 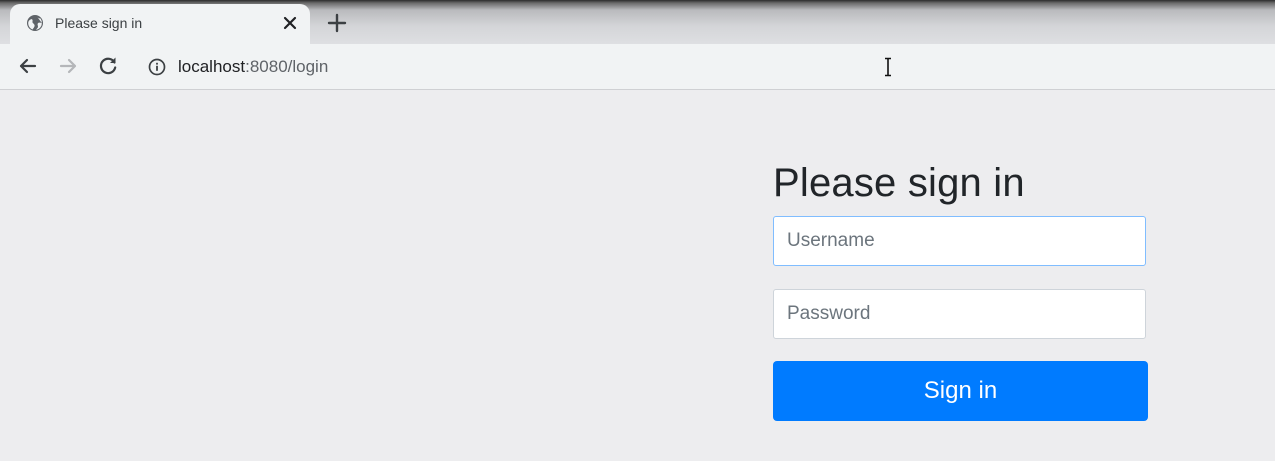 I want to click on password-input, so click(x=959, y=314).